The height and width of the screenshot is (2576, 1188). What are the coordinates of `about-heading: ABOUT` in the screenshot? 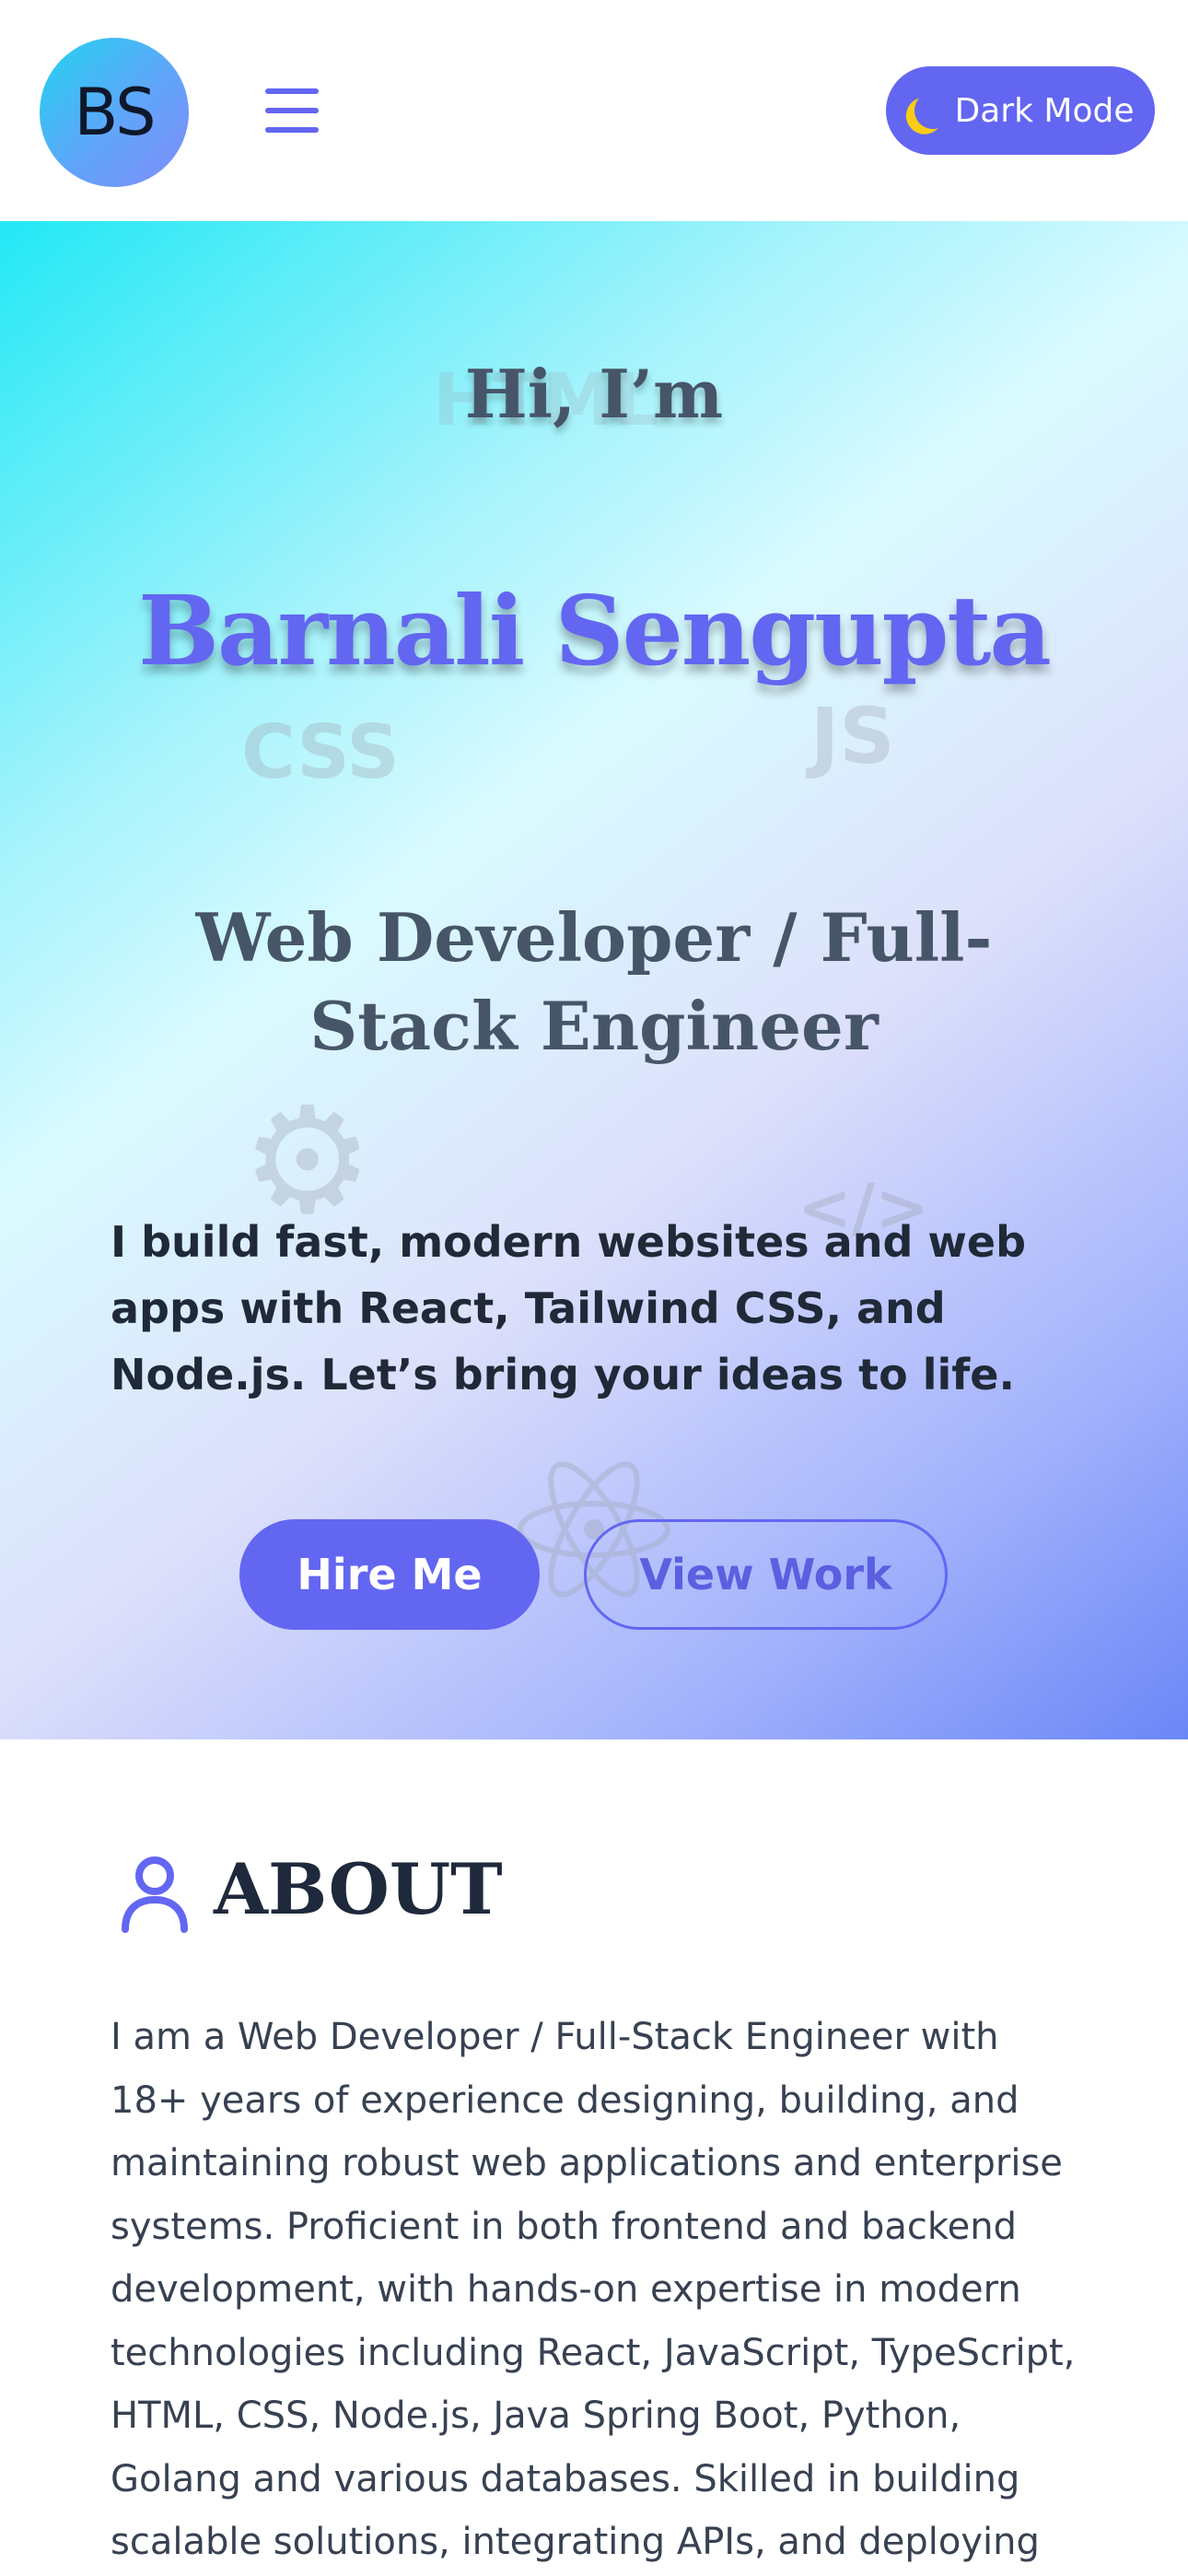 It's located at (358, 1889).